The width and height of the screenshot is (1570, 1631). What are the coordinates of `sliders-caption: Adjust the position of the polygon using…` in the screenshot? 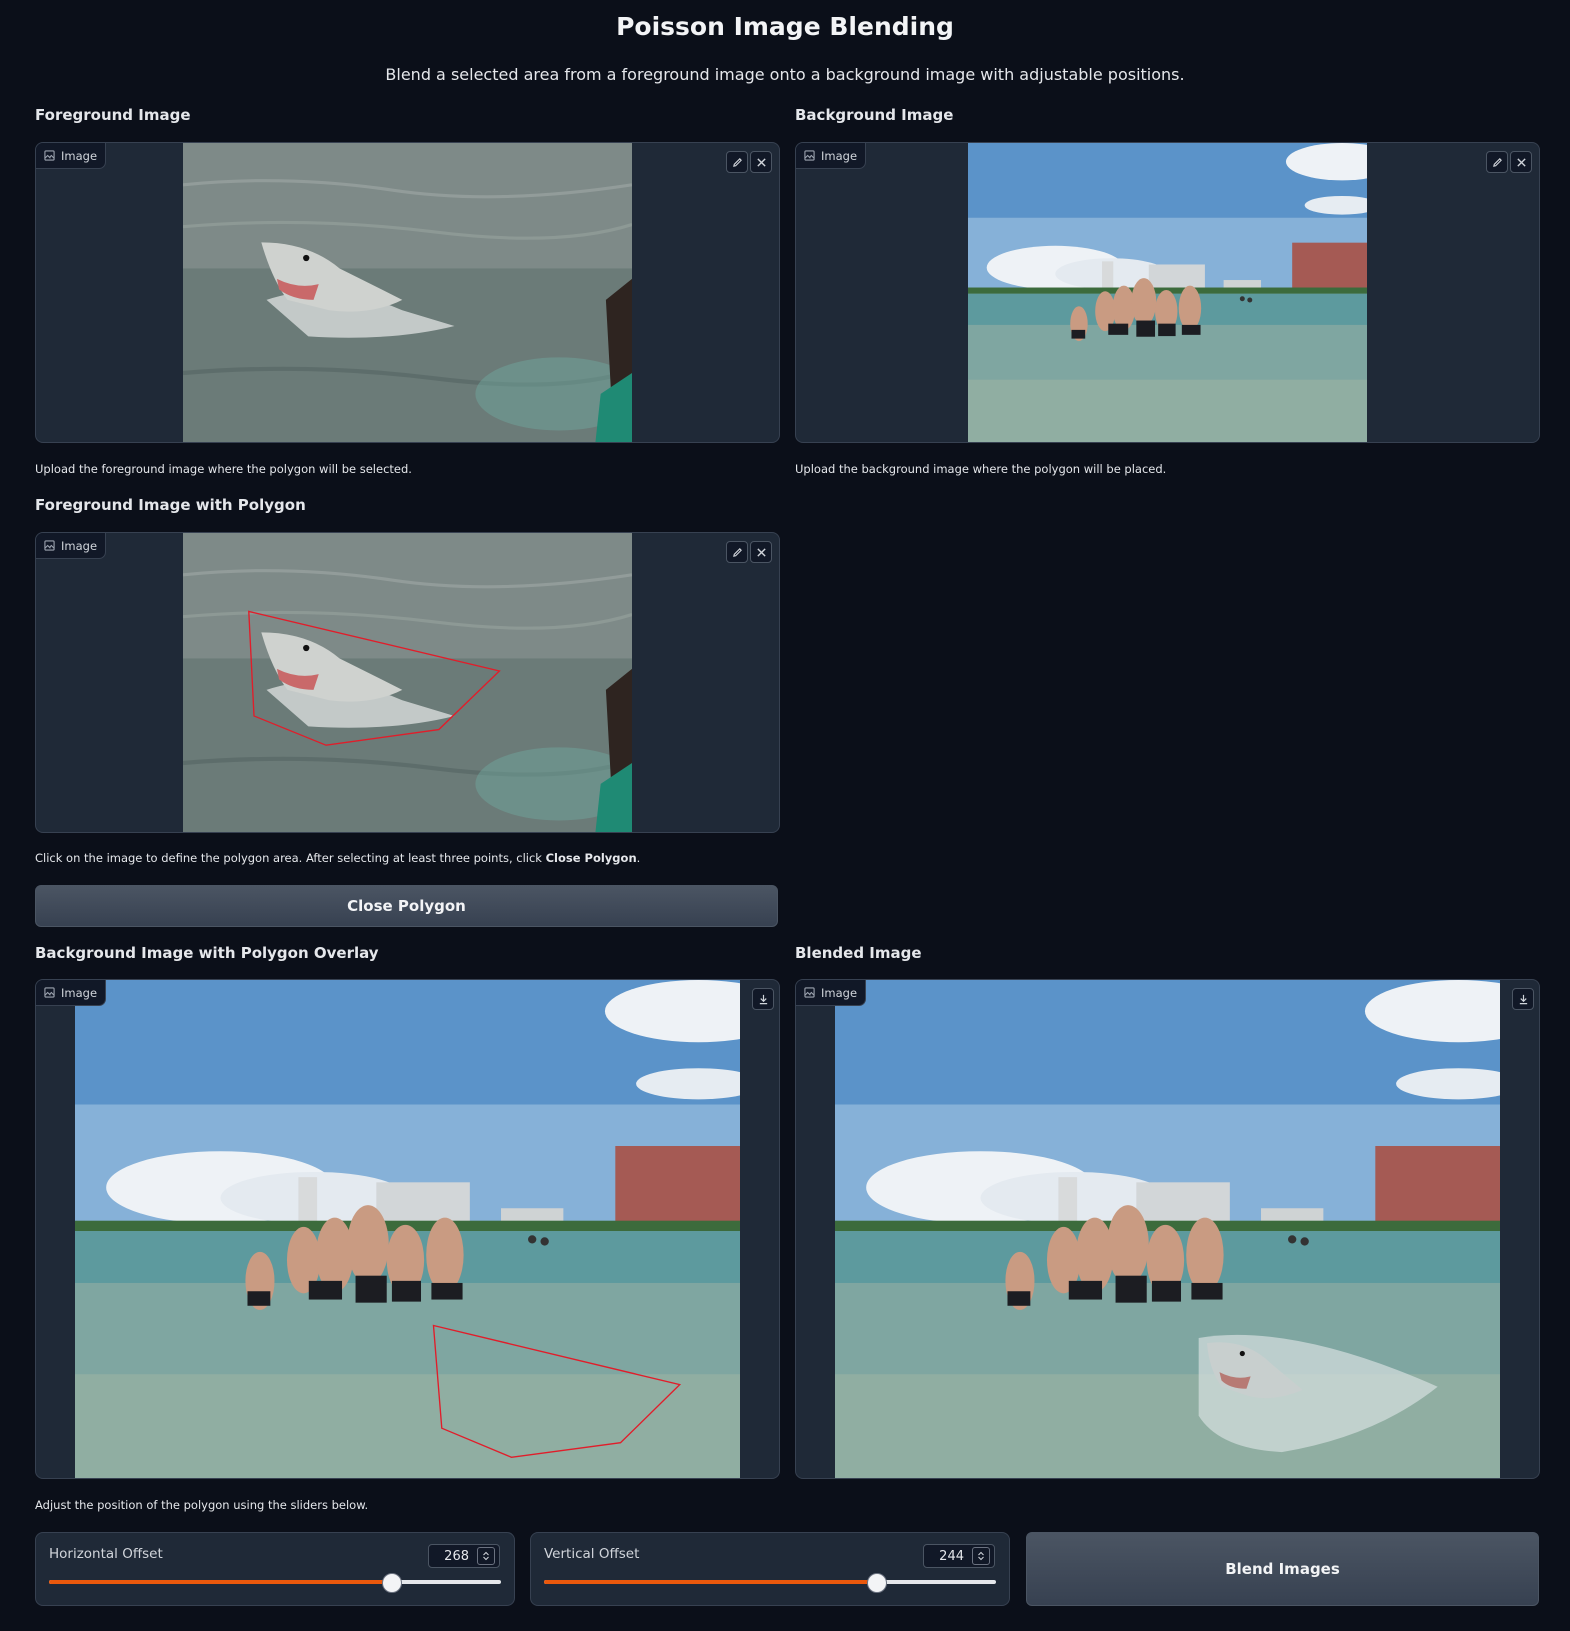 It's located at (202, 1505).